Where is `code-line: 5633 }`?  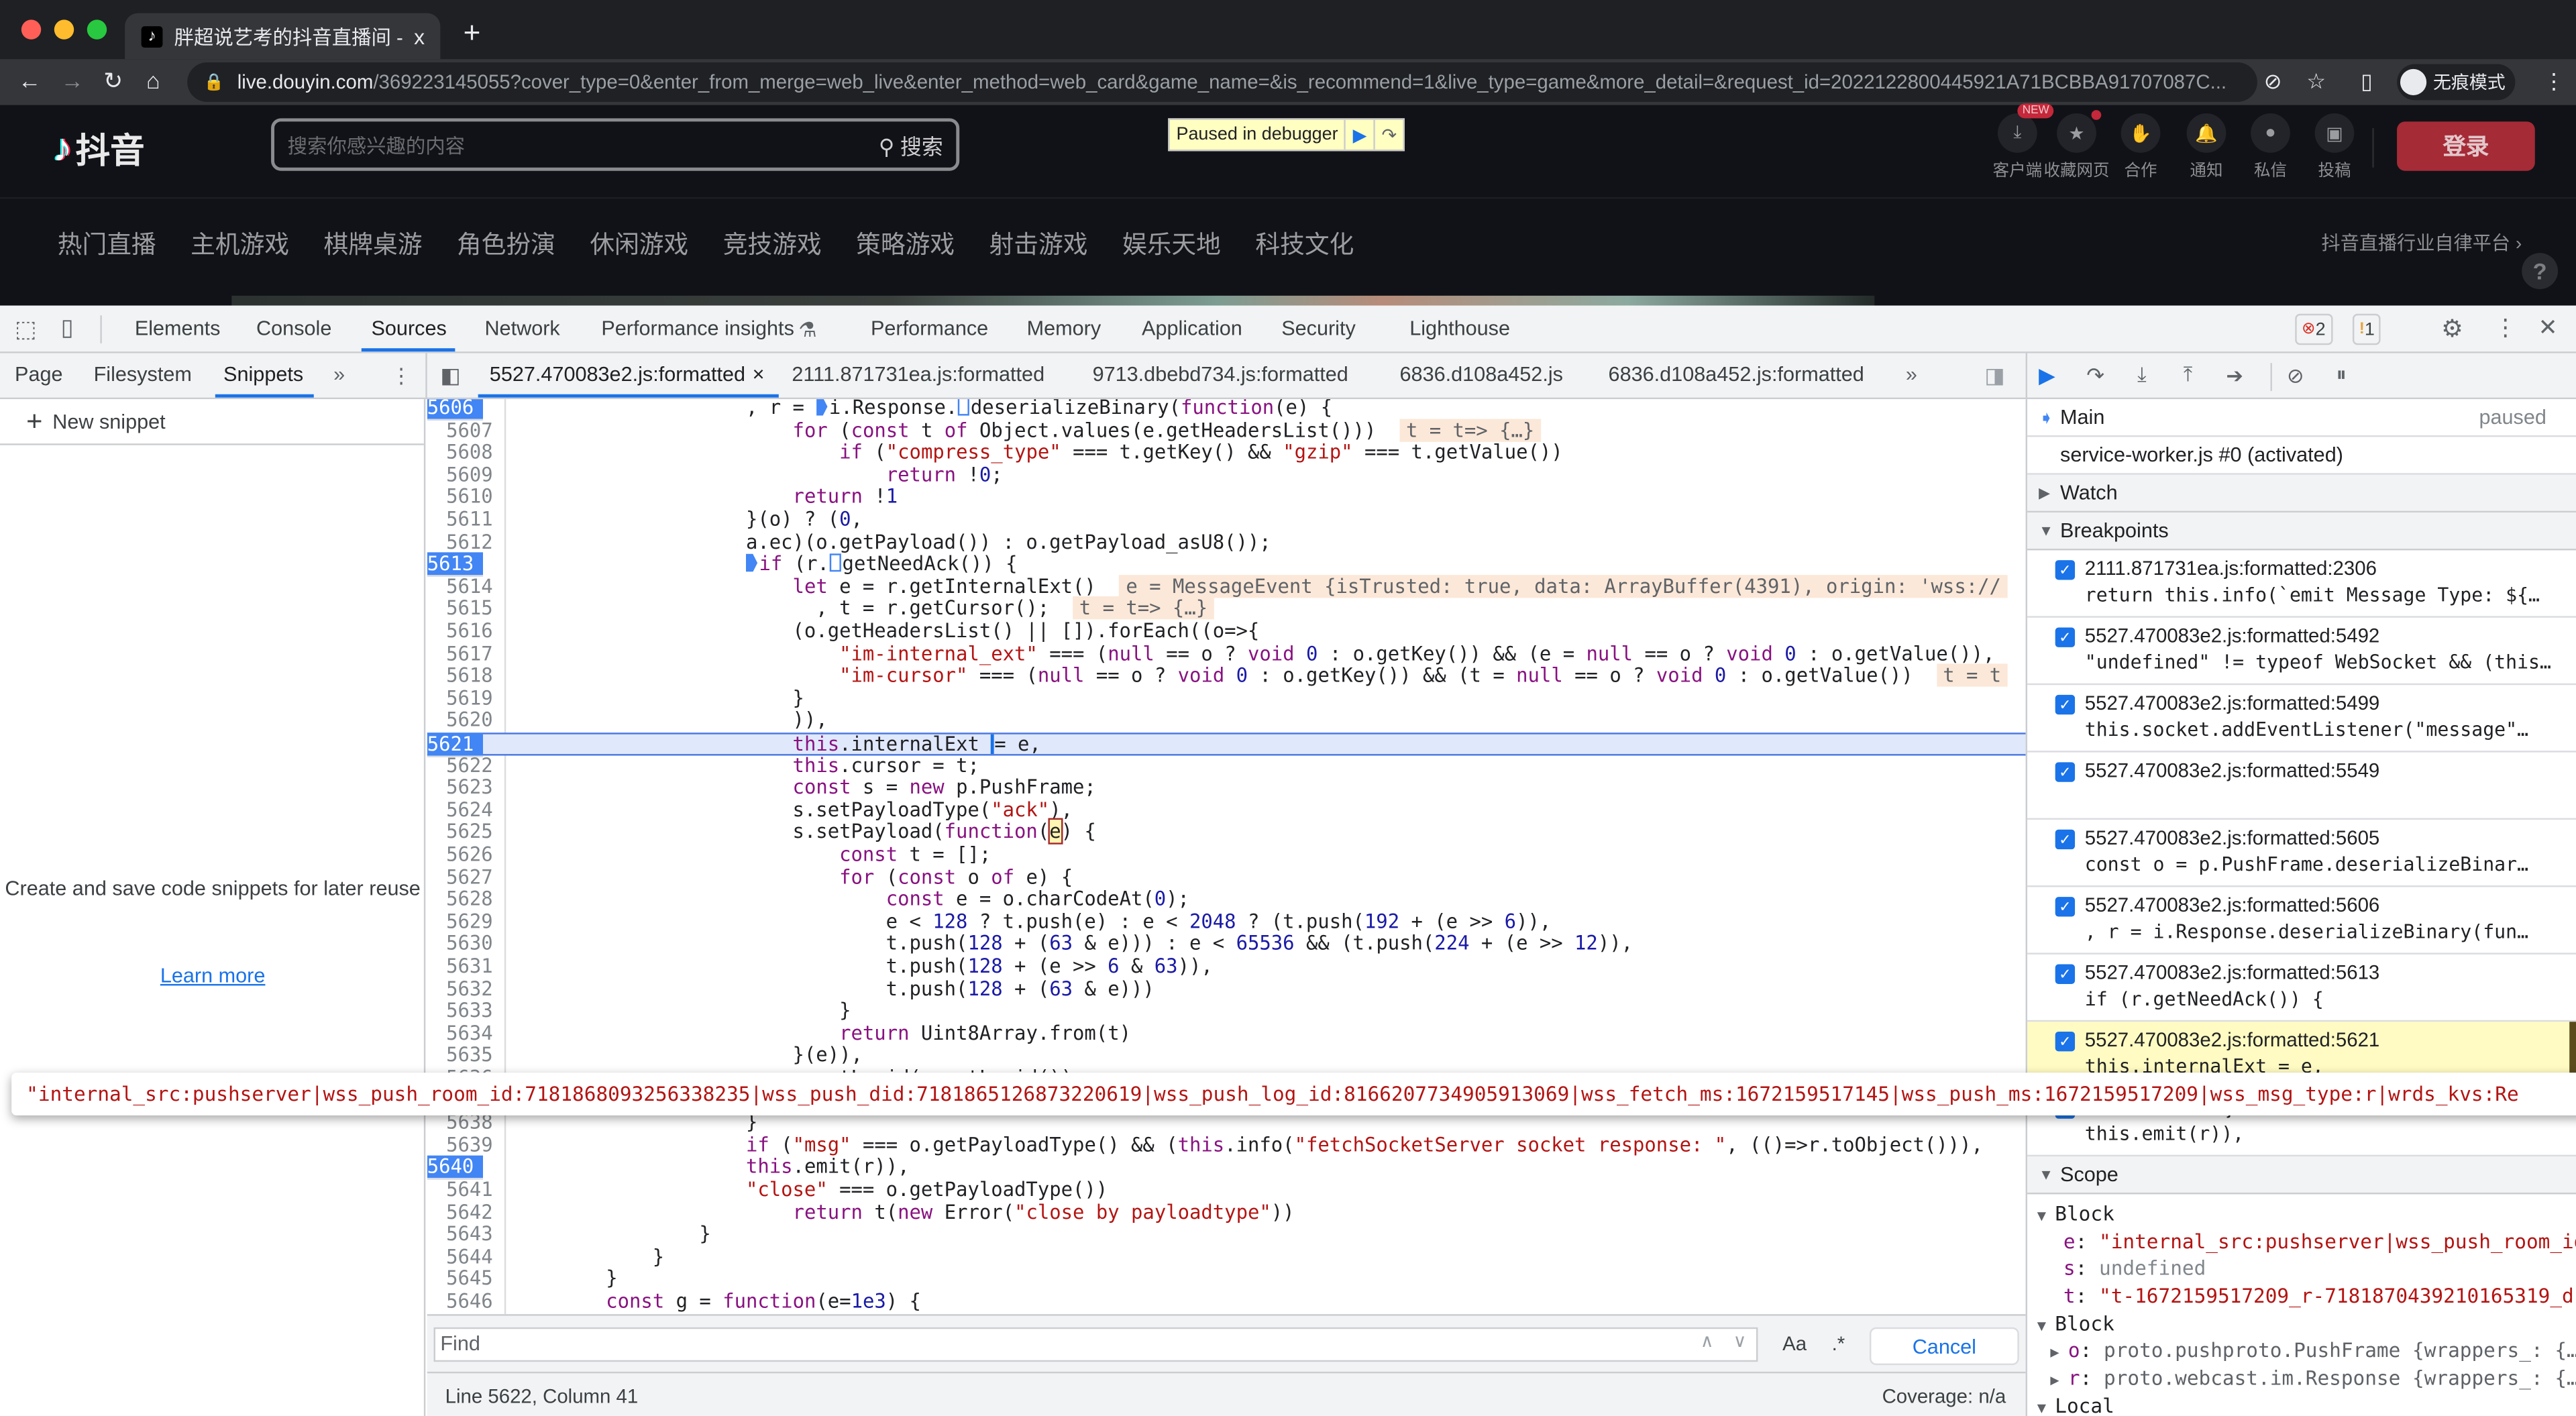 code-line: 5633 } is located at coordinates (1226, 1011).